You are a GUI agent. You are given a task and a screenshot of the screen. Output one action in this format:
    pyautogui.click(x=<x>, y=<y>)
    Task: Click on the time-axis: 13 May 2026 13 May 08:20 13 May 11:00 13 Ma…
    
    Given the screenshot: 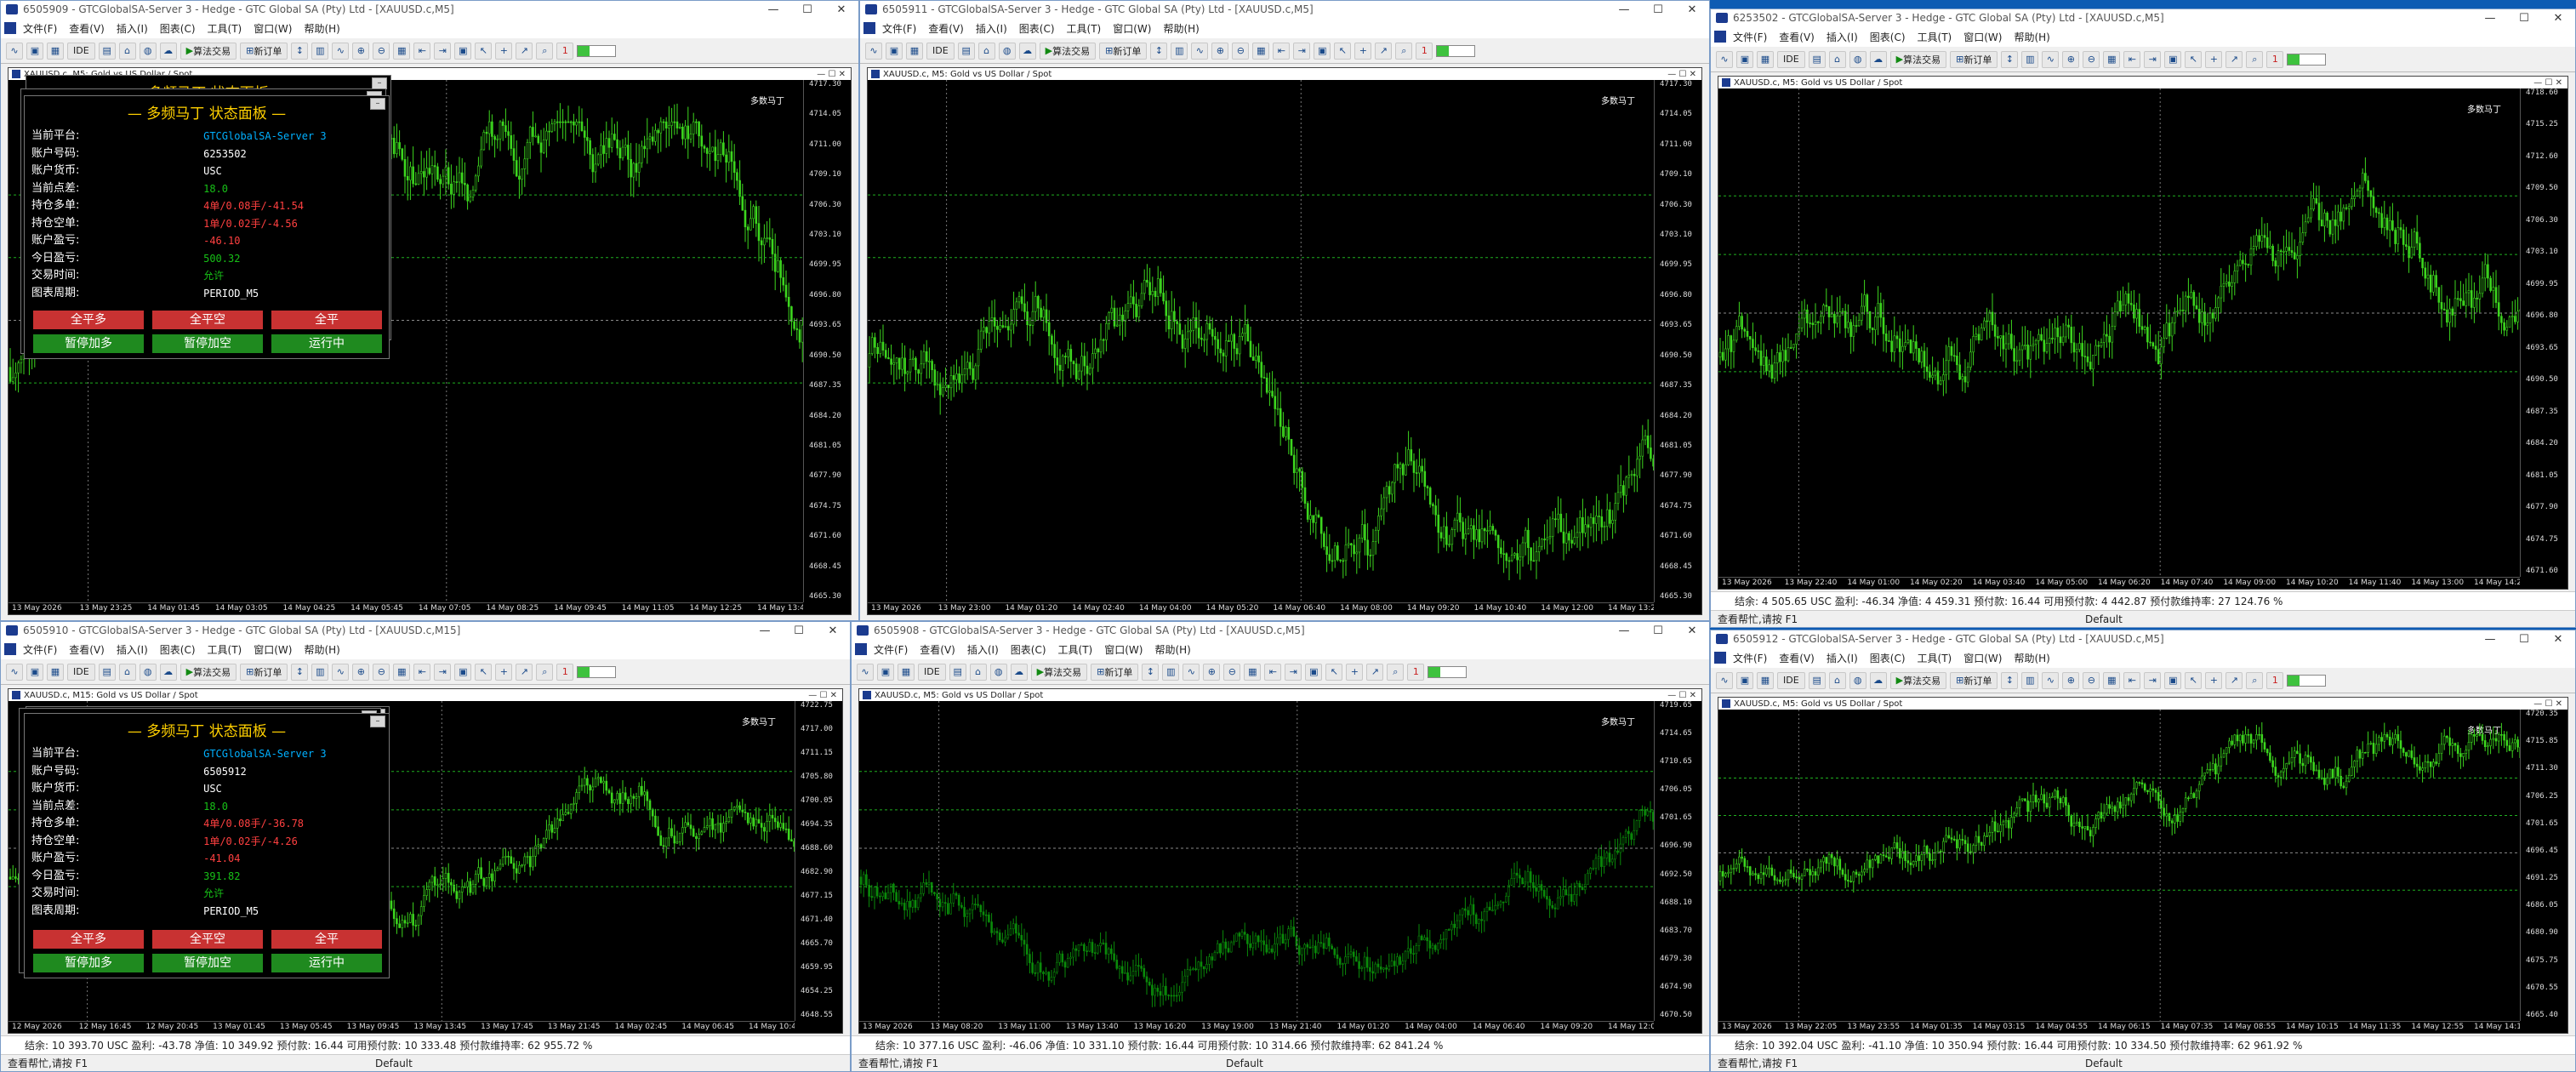 What is the action you would take?
    pyautogui.click(x=1257, y=1027)
    